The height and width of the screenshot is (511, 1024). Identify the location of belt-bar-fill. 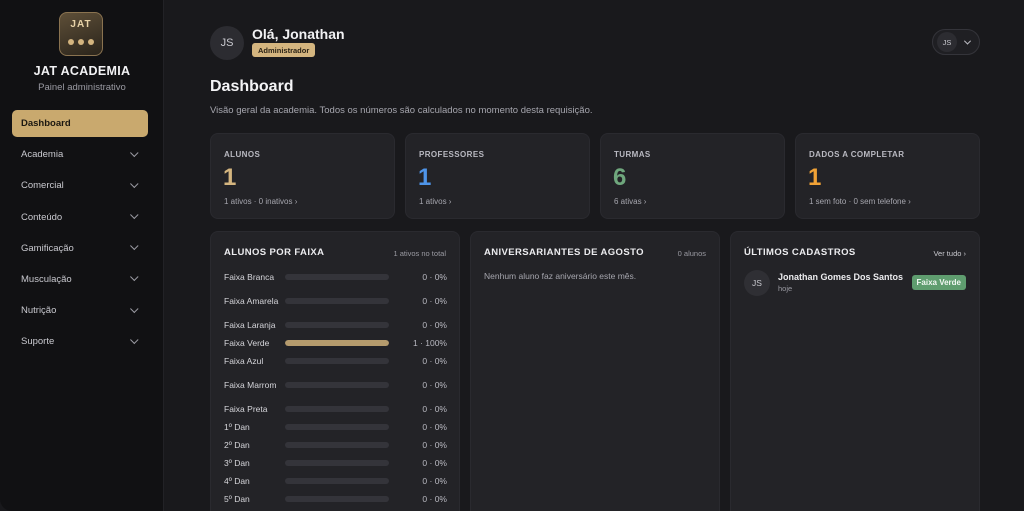
(337, 343).